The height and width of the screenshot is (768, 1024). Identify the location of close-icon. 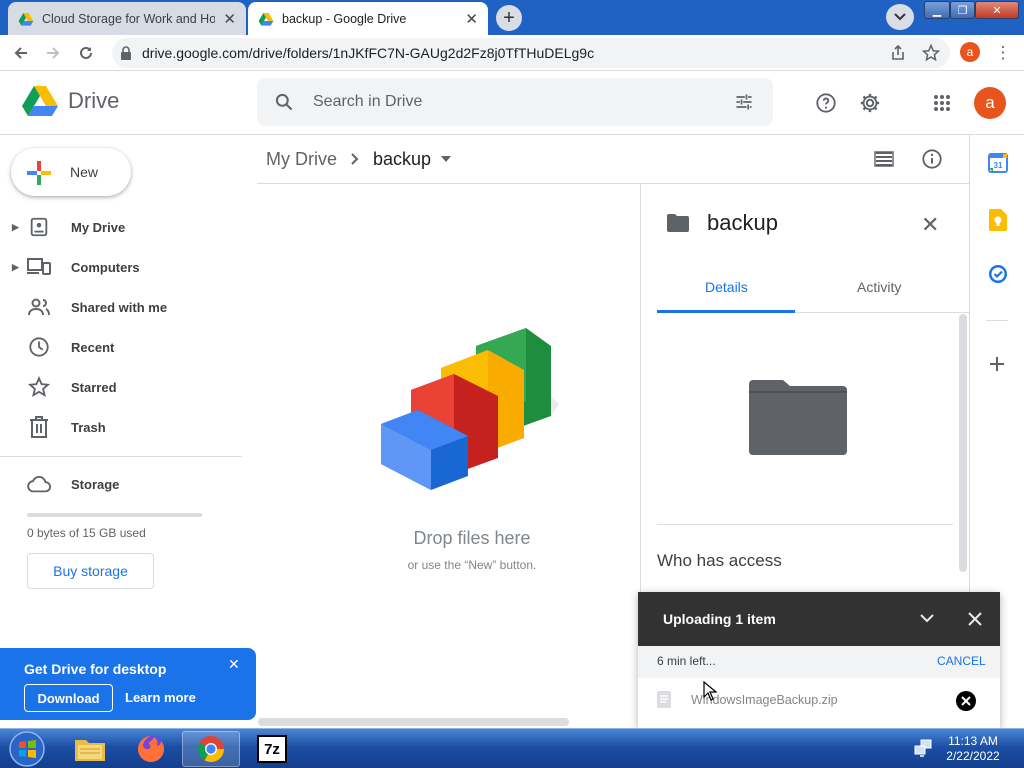
(975, 619).